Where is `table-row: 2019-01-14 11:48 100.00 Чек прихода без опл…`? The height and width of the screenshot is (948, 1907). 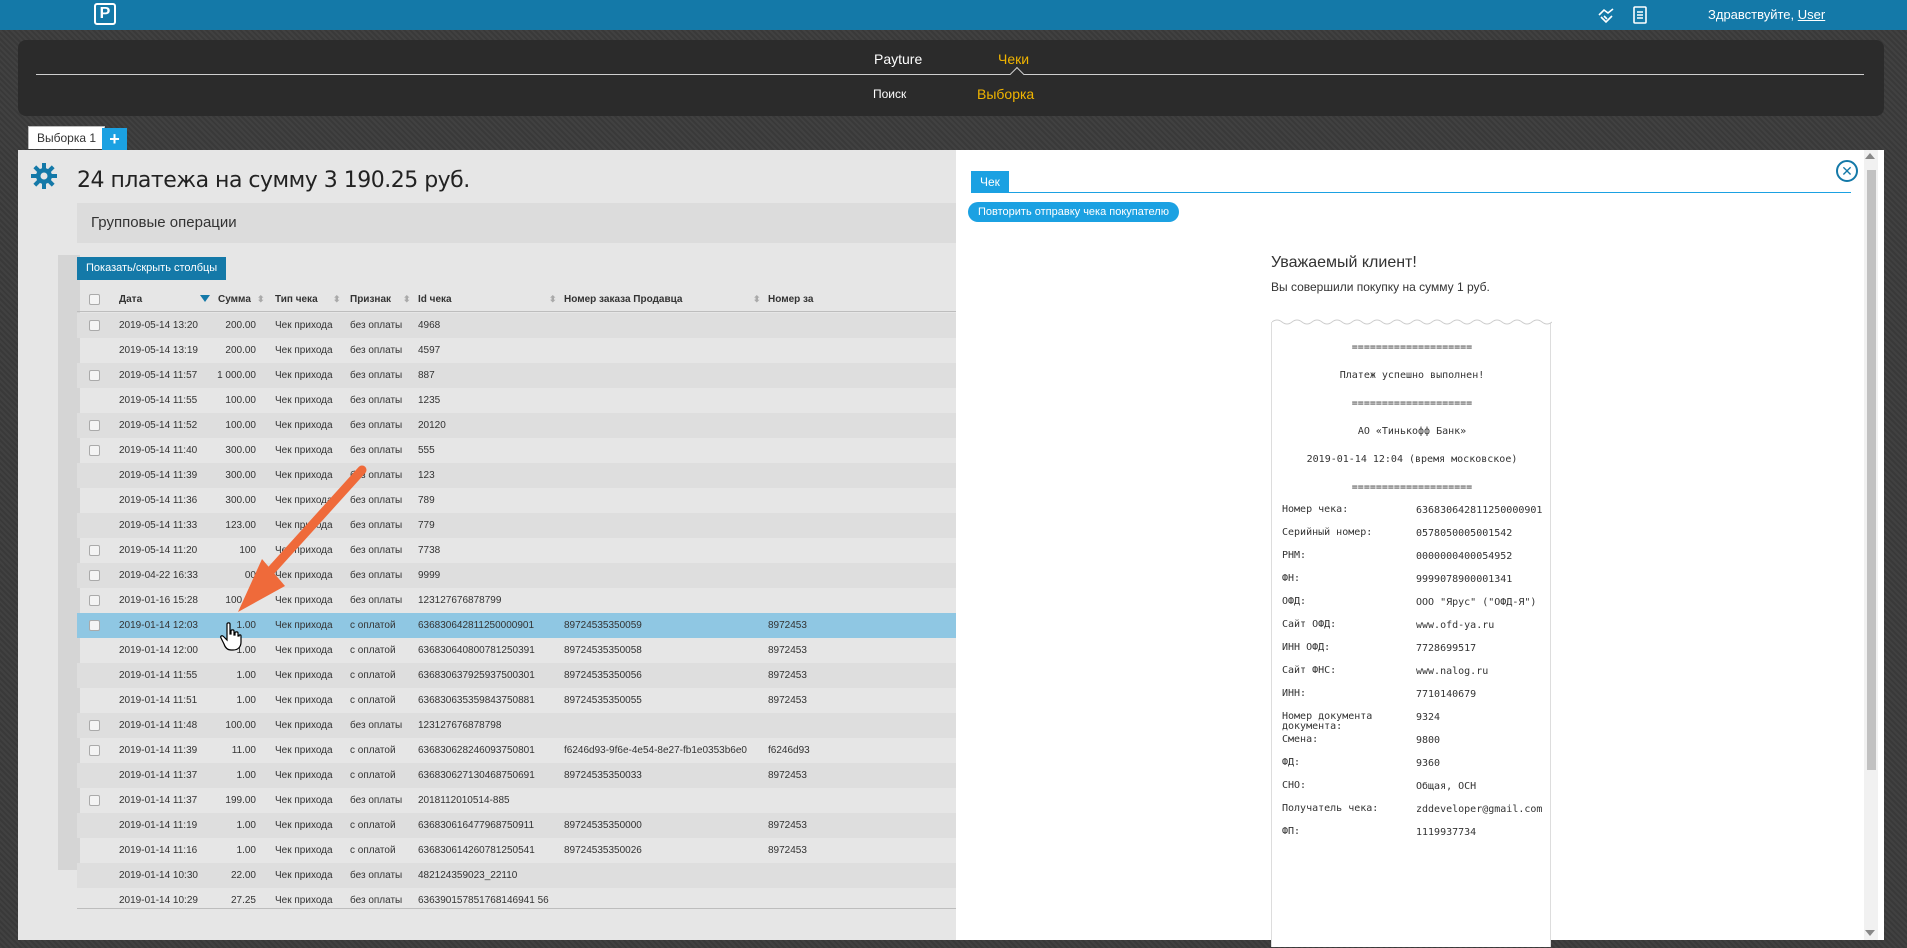
table-row: 2019-01-14 11:48 100.00 Чек прихода без опл… is located at coordinates (517, 725).